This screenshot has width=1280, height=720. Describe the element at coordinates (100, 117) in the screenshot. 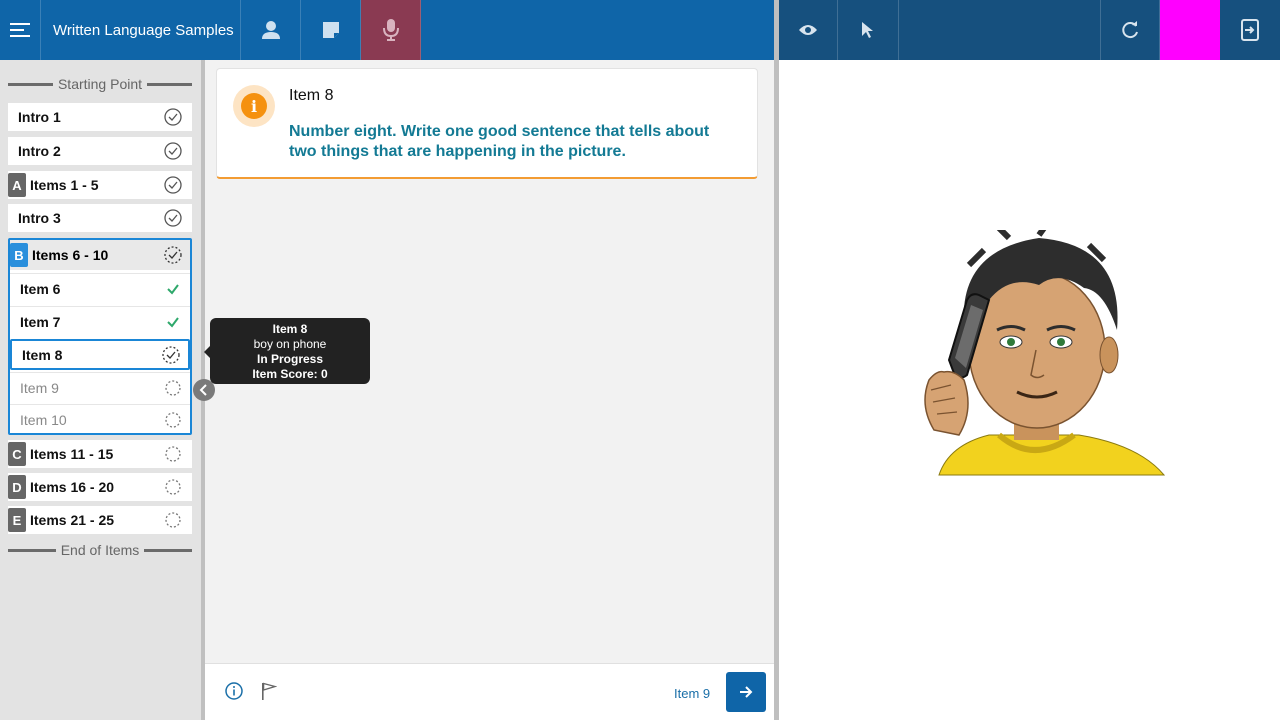

I see `sidebar-item-intro-1: Intro 1` at that location.